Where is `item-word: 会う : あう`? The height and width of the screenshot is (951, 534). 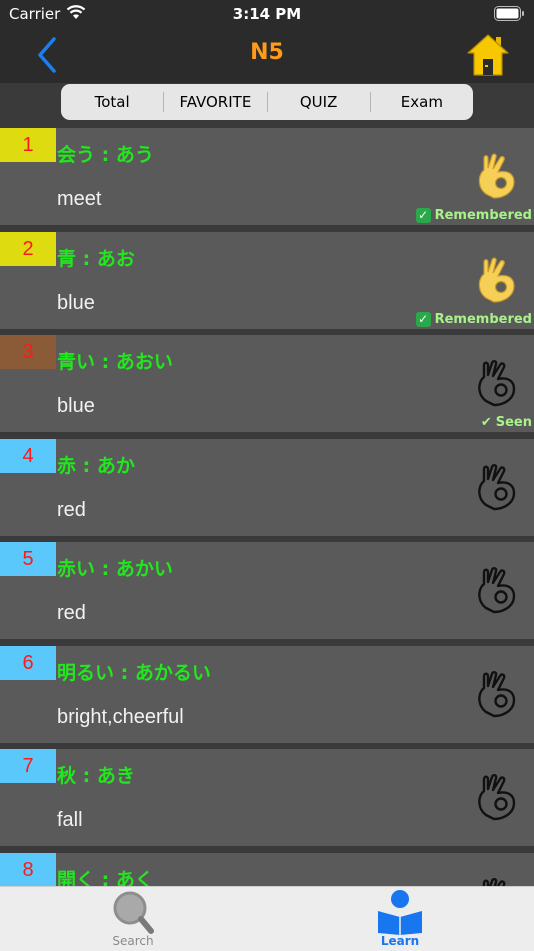 item-word: 会う : あう is located at coordinates (105, 155).